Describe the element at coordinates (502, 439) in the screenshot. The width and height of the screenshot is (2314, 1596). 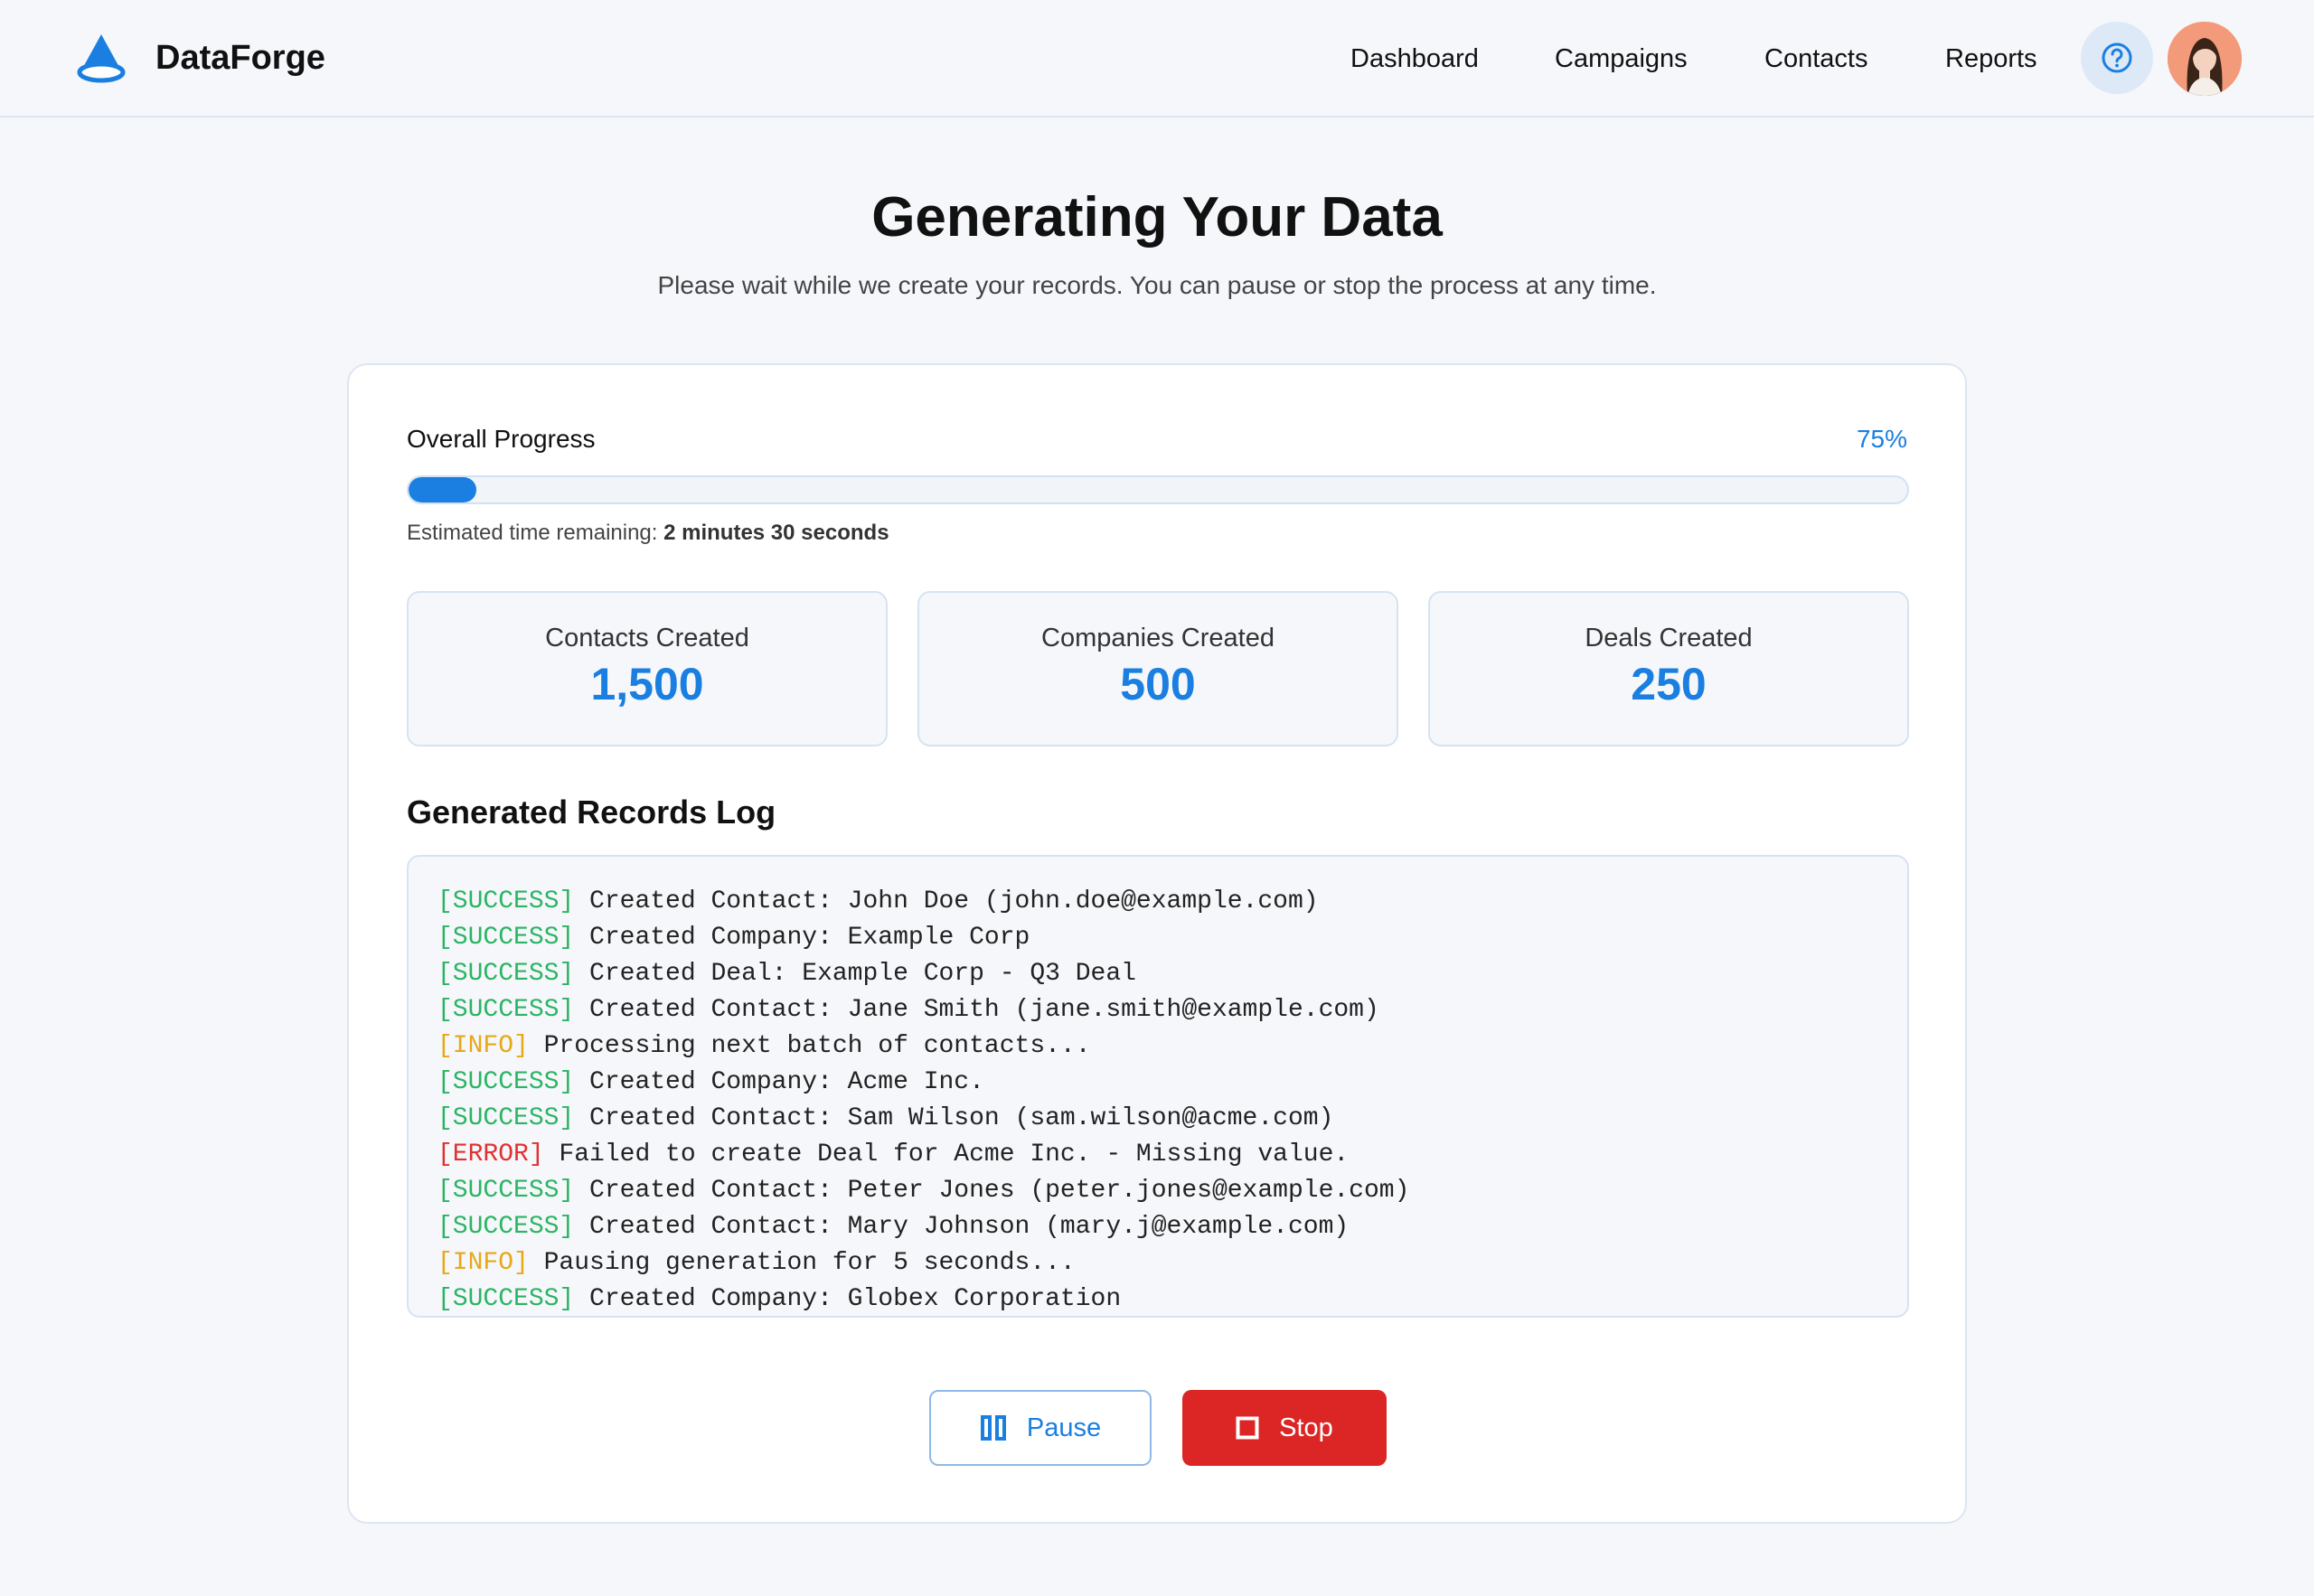
I see `progress-label: Overall Progress` at that location.